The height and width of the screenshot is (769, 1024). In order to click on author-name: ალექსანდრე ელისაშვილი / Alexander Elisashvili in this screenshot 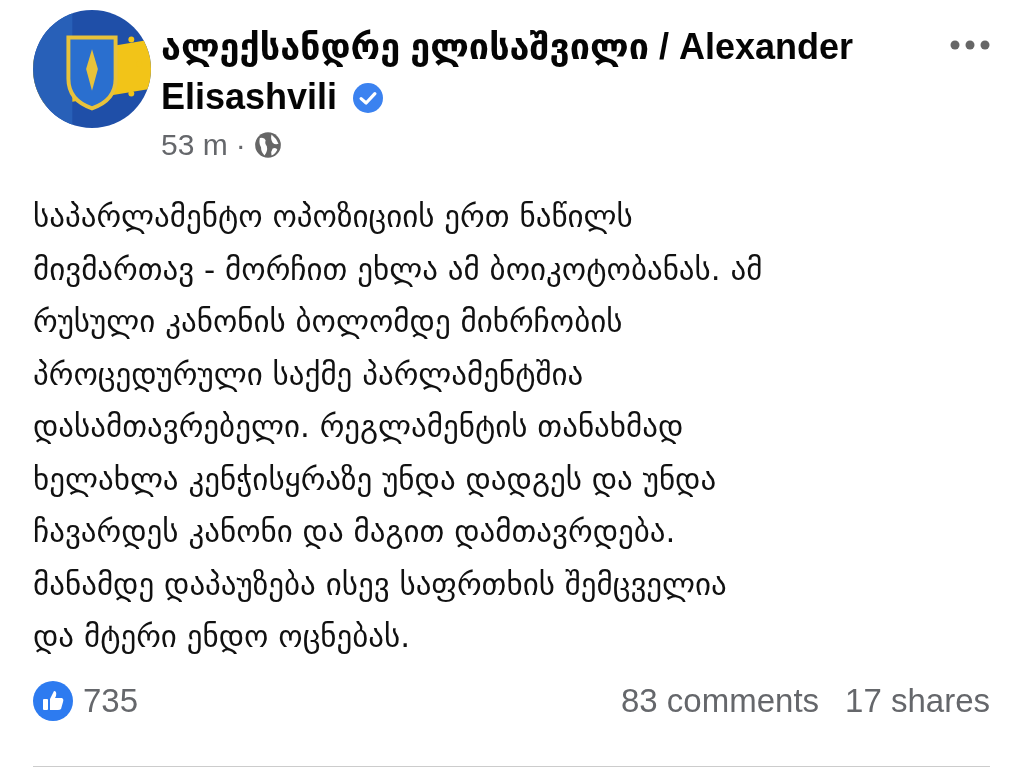, I will do `click(541, 72)`.